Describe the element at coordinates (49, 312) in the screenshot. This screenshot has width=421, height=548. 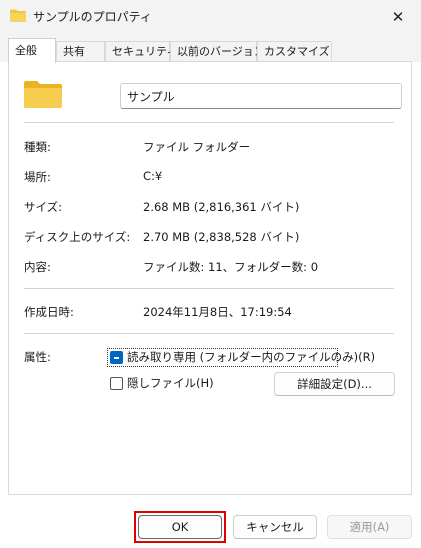
I see `created-label: 作成日時:` at that location.